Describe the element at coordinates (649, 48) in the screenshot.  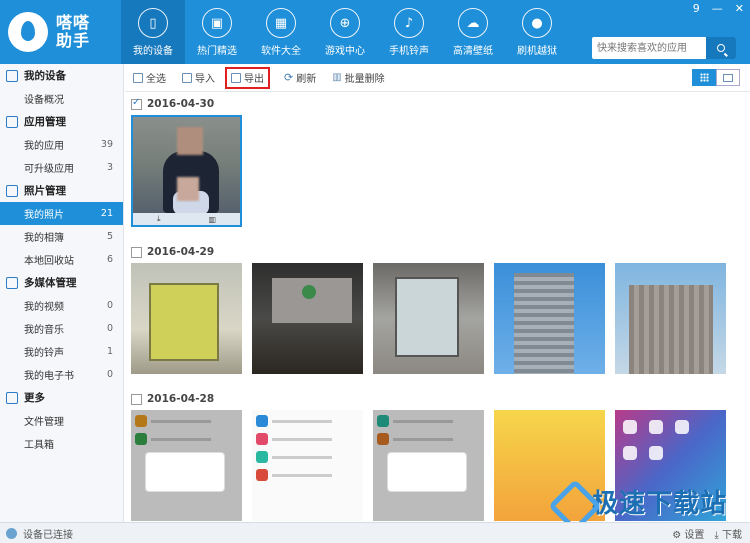
I see `search-input` at that location.